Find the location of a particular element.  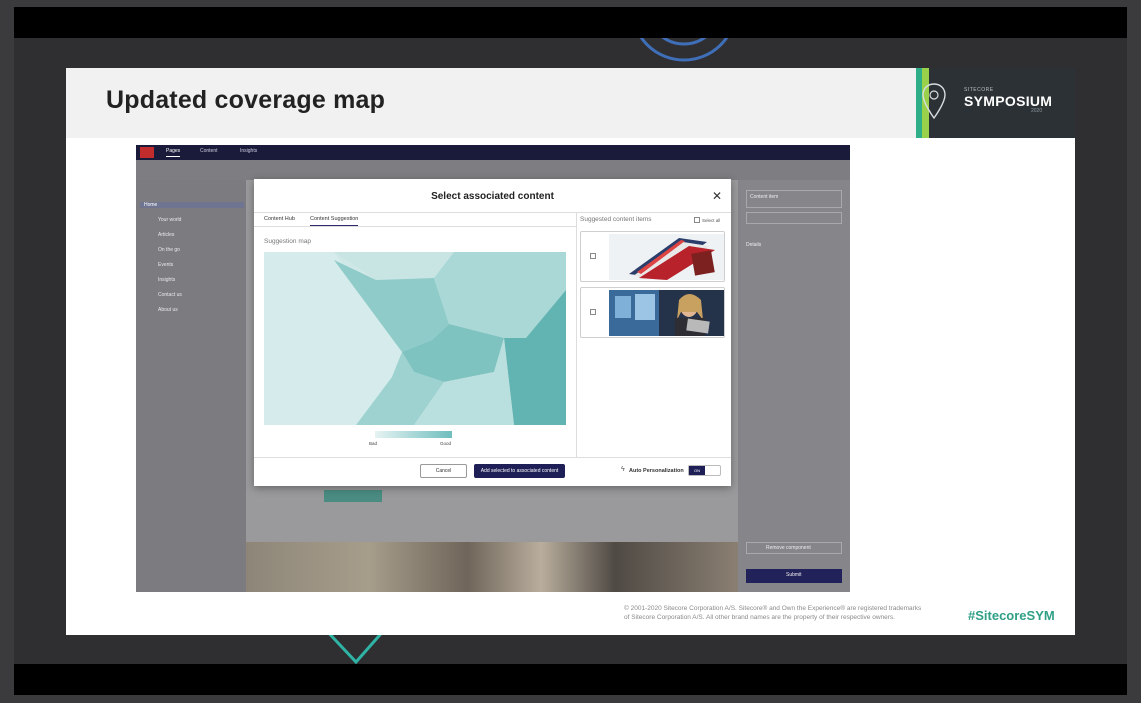

tree-item: About us is located at coordinates (168, 310).